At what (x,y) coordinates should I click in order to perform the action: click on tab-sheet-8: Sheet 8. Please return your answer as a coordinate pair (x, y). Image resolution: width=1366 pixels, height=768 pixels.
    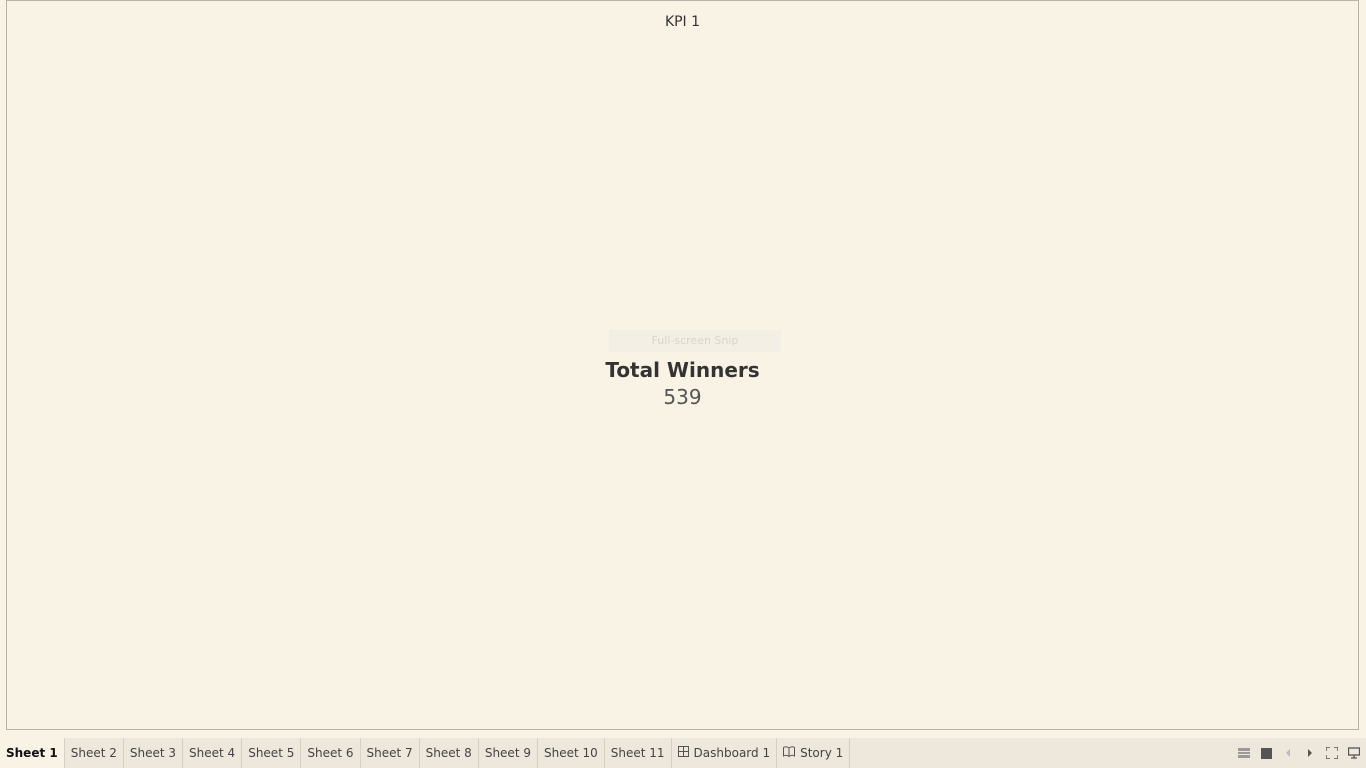
    Looking at the image, I should click on (449, 753).